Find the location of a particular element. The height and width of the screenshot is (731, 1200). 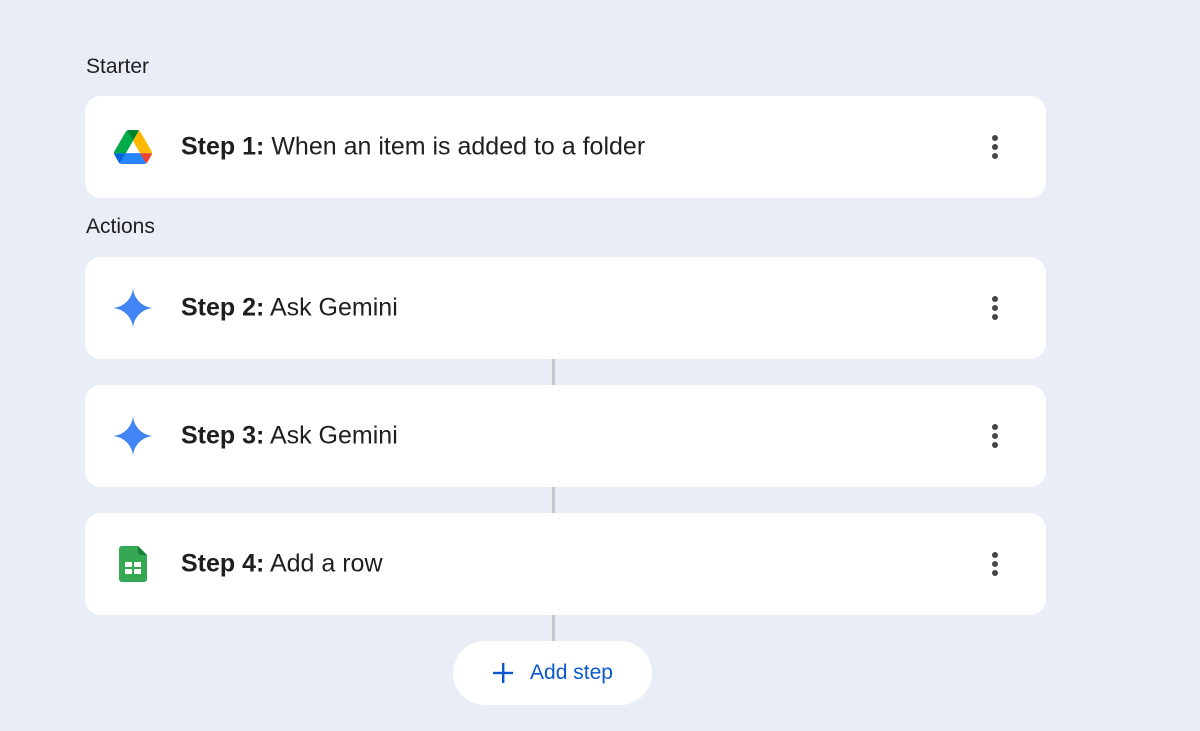

step-card-3: Step 3: Ask Gemini is located at coordinates (565, 436).